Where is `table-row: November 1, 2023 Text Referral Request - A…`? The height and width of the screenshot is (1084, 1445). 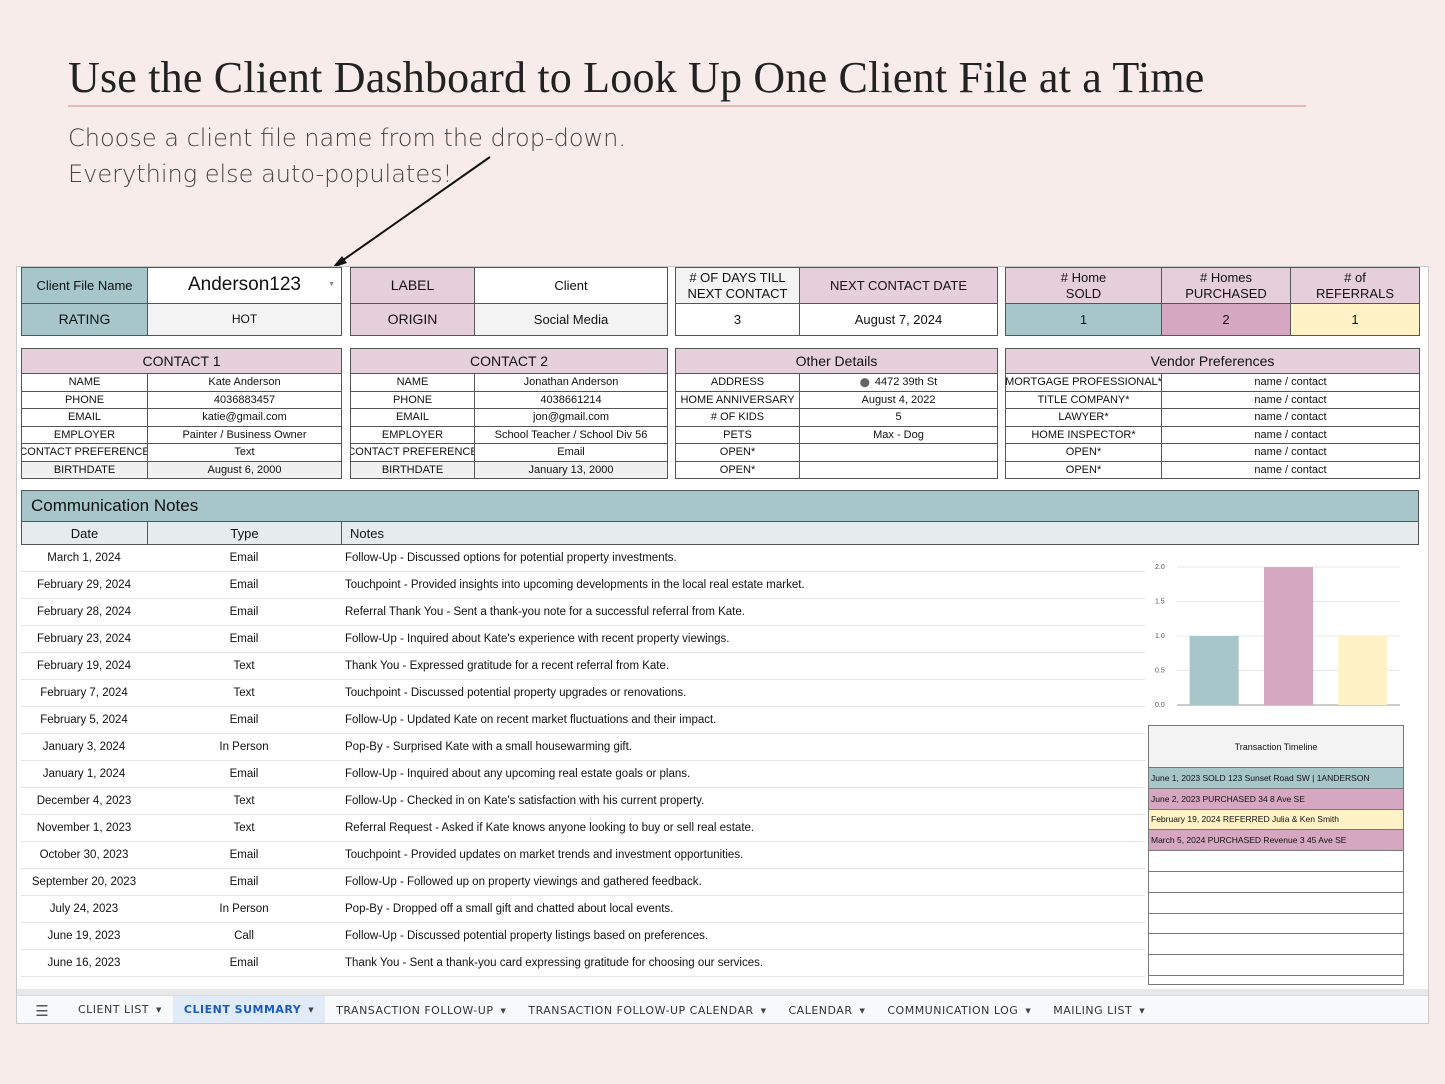 table-row: November 1, 2023 Text Referral Request - A… is located at coordinates (583, 828).